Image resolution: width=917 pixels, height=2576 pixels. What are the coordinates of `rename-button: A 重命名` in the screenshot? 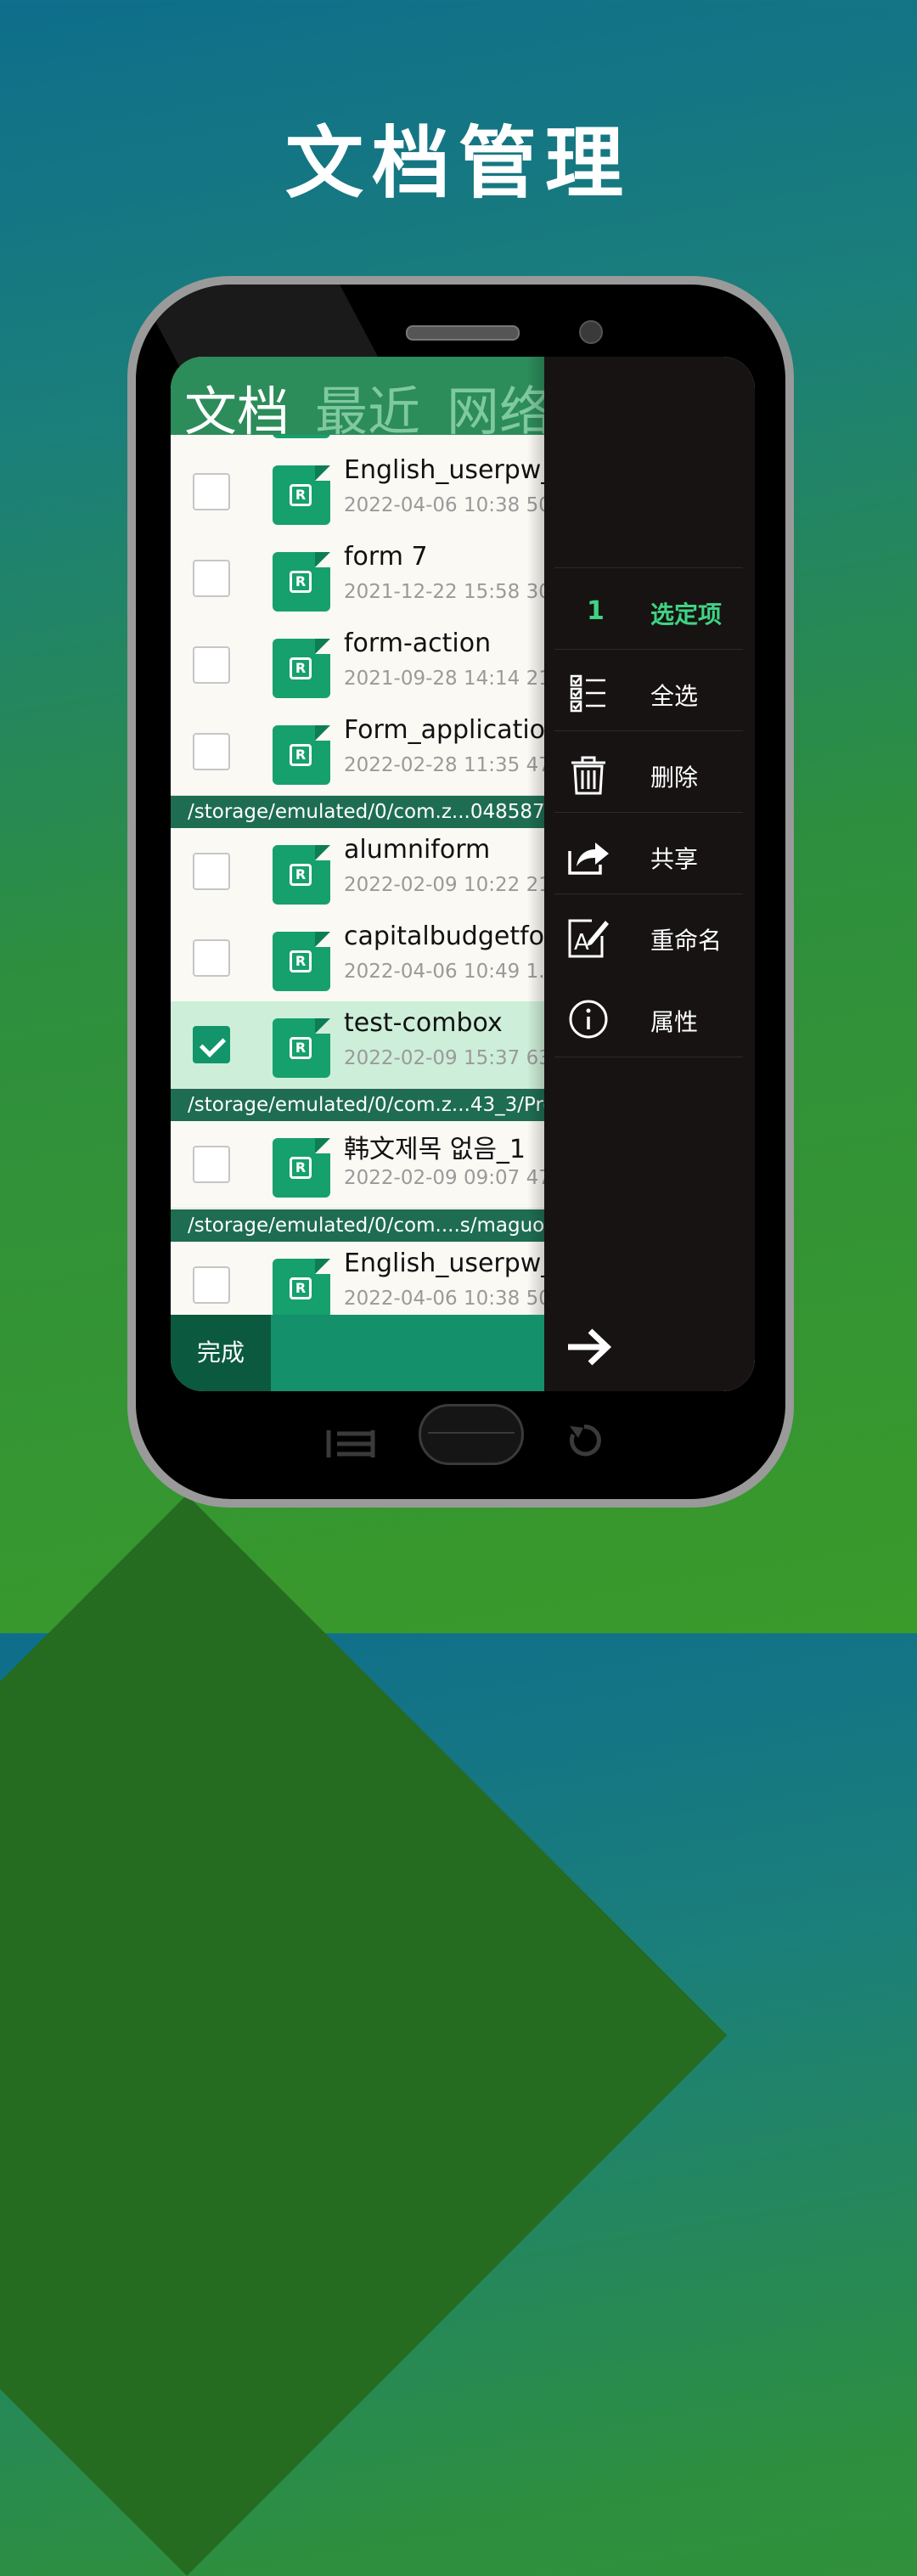 It's located at (649, 937).